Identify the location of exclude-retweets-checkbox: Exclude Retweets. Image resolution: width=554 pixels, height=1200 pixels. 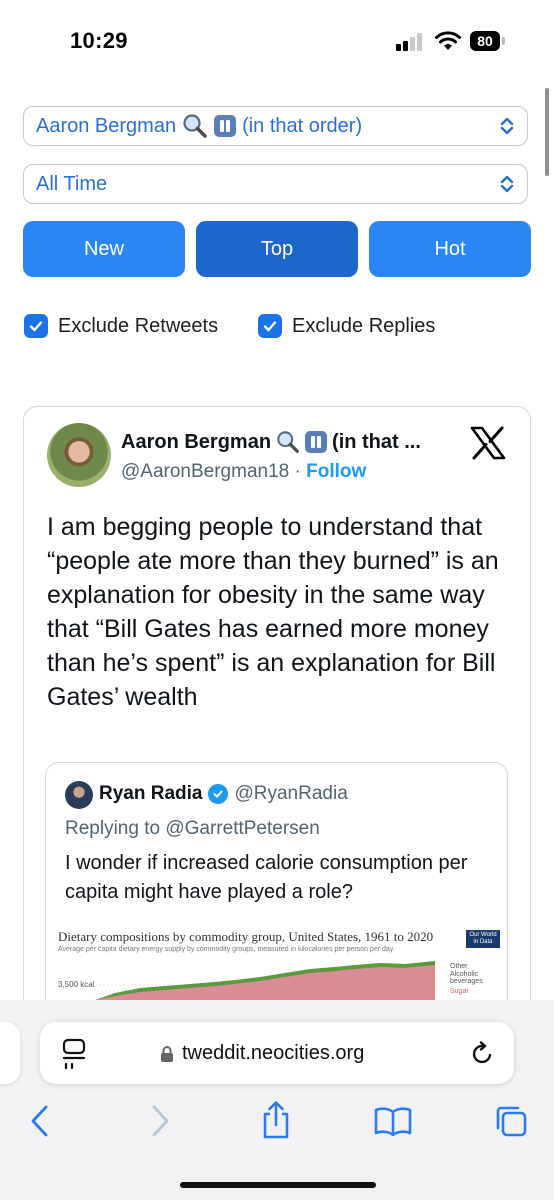
(121, 326).